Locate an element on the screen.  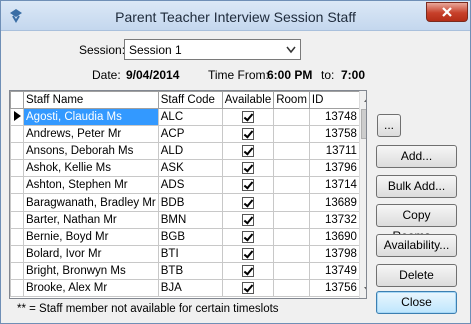
cell-id: 13748 is located at coordinates (335, 117).